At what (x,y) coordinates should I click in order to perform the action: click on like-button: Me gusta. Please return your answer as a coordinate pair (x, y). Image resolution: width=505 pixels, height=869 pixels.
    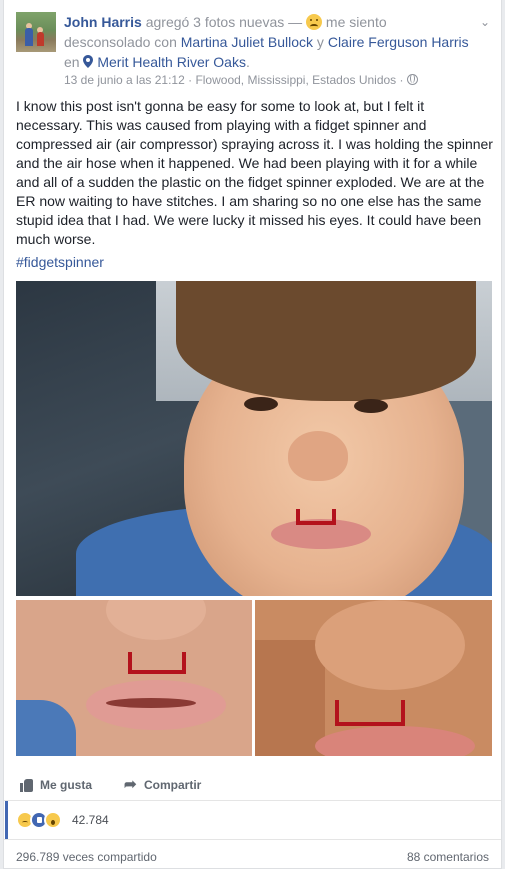
    Looking at the image, I should click on (56, 785).